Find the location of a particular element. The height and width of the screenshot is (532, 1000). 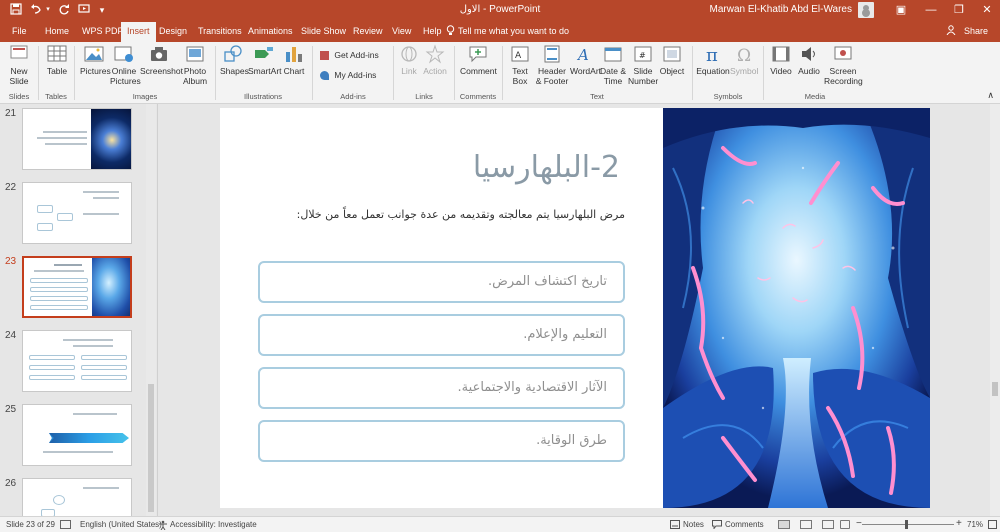

accessibility-status: Accessibility: Investigate is located at coordinates (213, 524).